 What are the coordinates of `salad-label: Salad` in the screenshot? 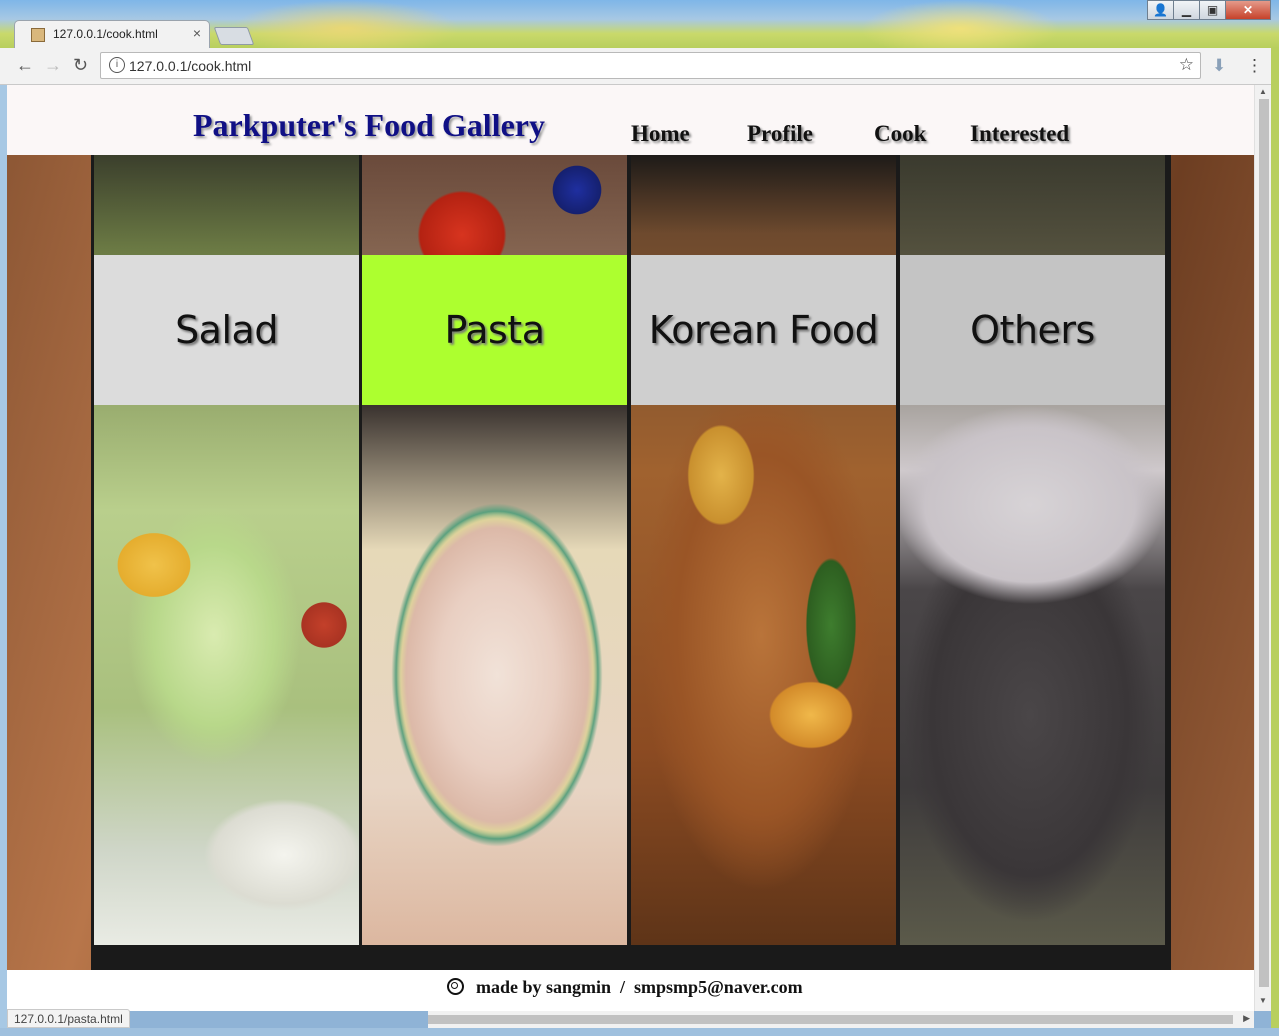 It's located at (226, 330).